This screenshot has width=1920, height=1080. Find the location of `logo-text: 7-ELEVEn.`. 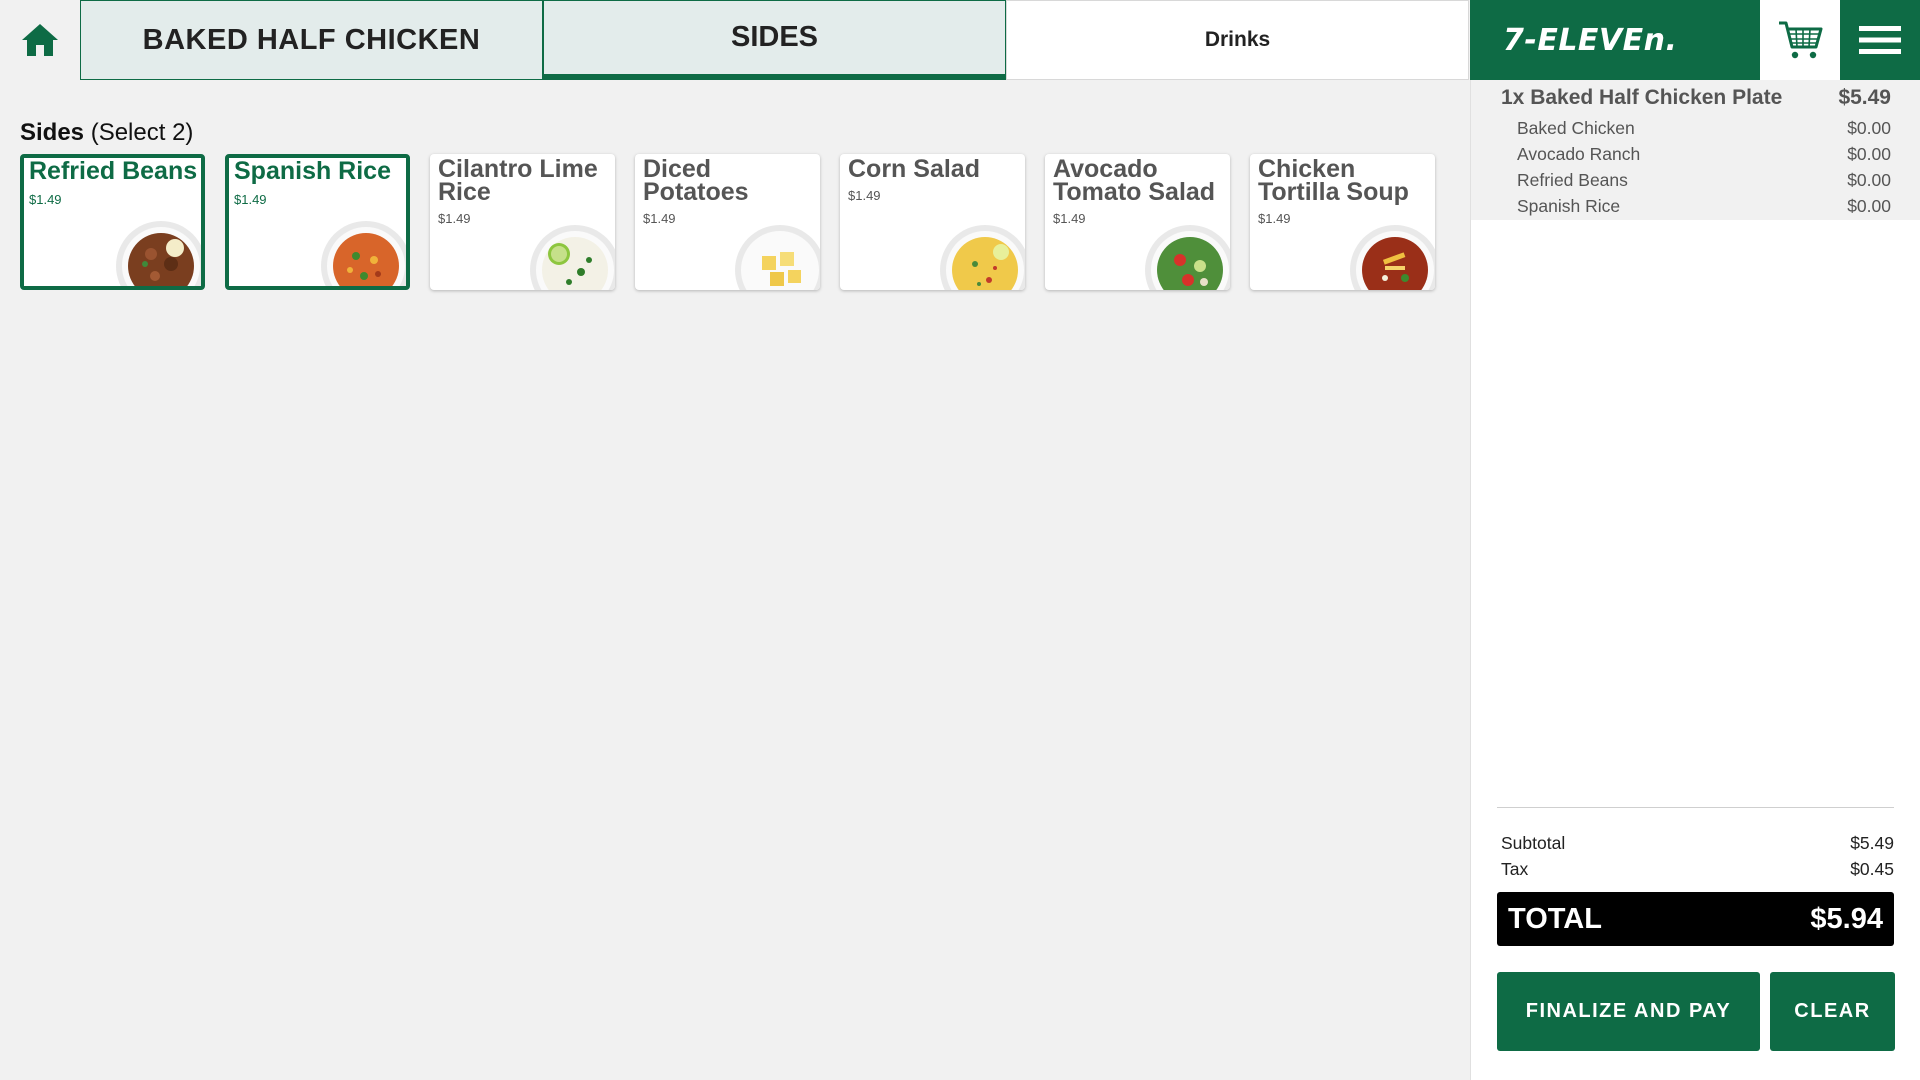

logo-text: 7-ELEVEn. is located at coordinates (1590, 40).